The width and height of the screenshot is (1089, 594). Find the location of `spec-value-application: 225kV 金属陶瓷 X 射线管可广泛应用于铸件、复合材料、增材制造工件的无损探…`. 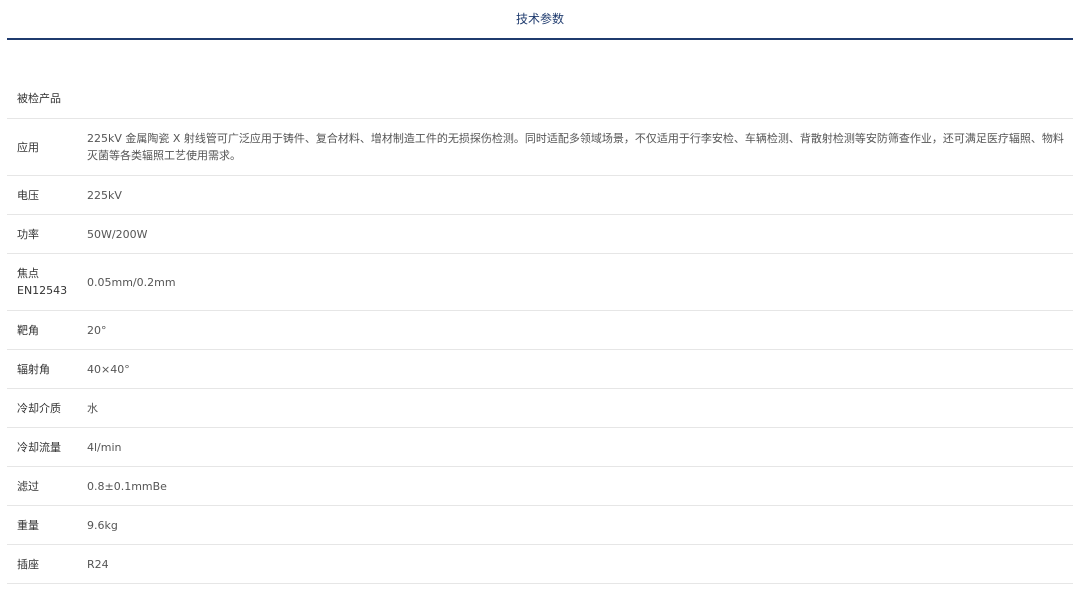

spec-value-application: 225kV 金属陶瓷 X 射线管可广泛应用于铸件、复合材料、增材制造工件的无损探… is located at coordinates (580, 147).